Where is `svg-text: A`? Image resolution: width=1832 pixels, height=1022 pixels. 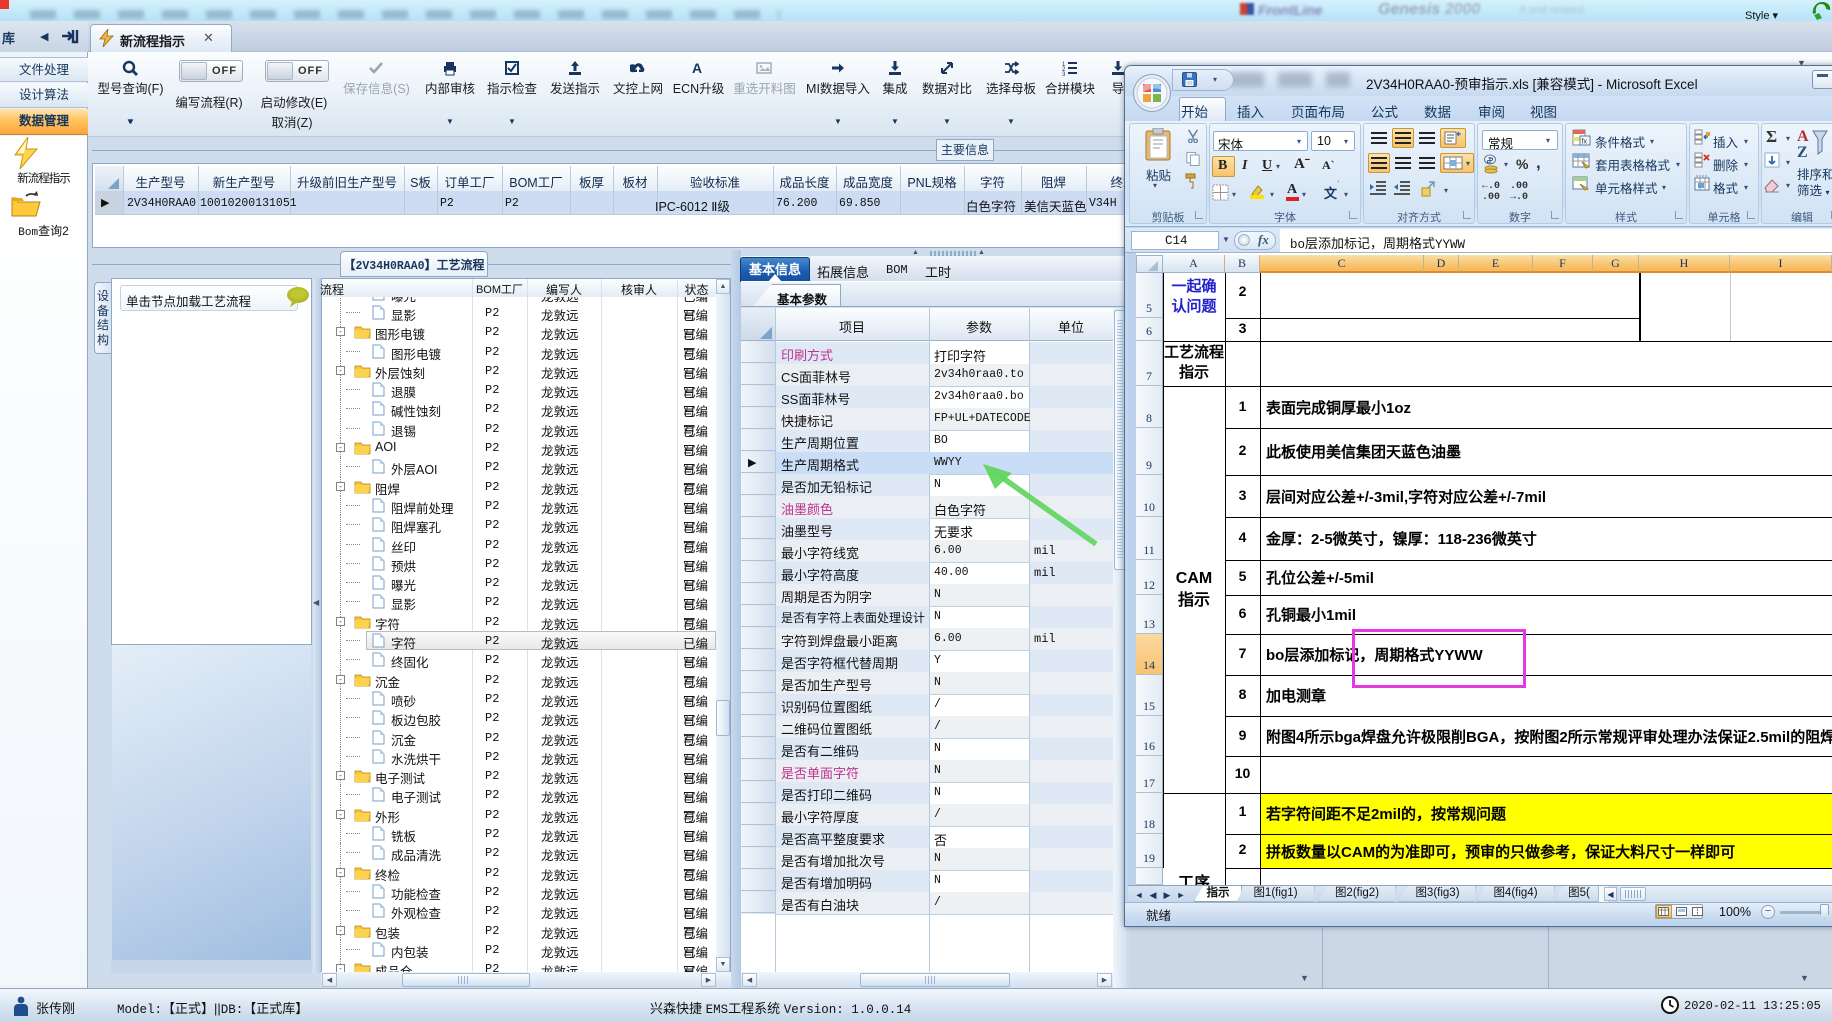
svg-text: A is located at coordinates (697, 68).